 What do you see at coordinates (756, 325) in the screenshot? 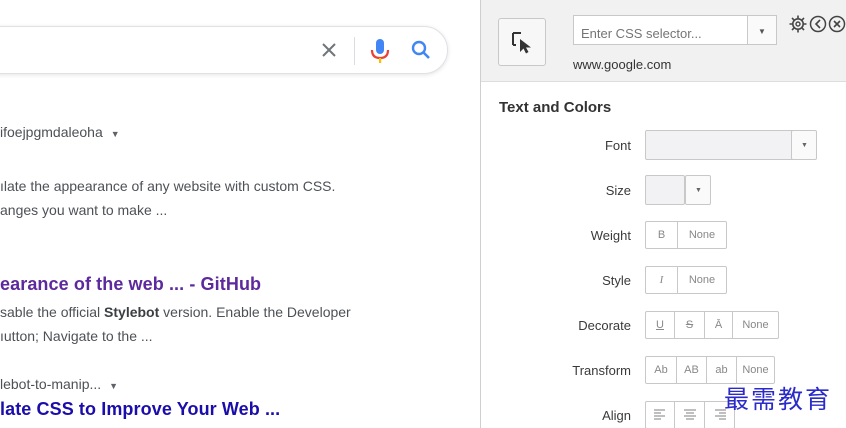
I see `decorate-none-button: None` at bounding box center [756, 325].